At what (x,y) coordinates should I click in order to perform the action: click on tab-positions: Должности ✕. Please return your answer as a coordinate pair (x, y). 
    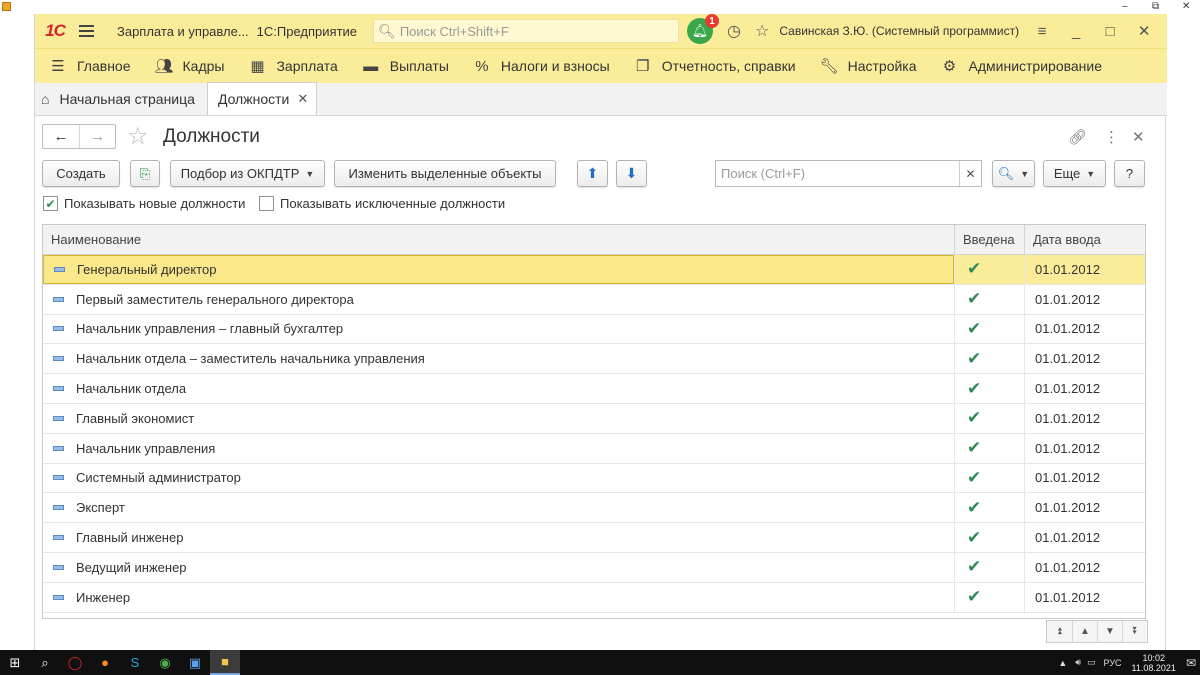
    Looking at the image, I should click on (262, 98).